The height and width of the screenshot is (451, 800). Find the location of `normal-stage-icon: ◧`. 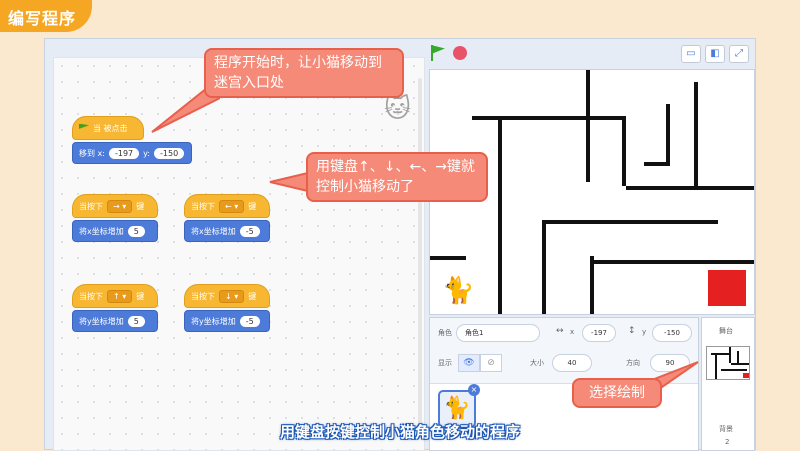

normal-stage-icon: ◧ is located at coordinates (715, 54).